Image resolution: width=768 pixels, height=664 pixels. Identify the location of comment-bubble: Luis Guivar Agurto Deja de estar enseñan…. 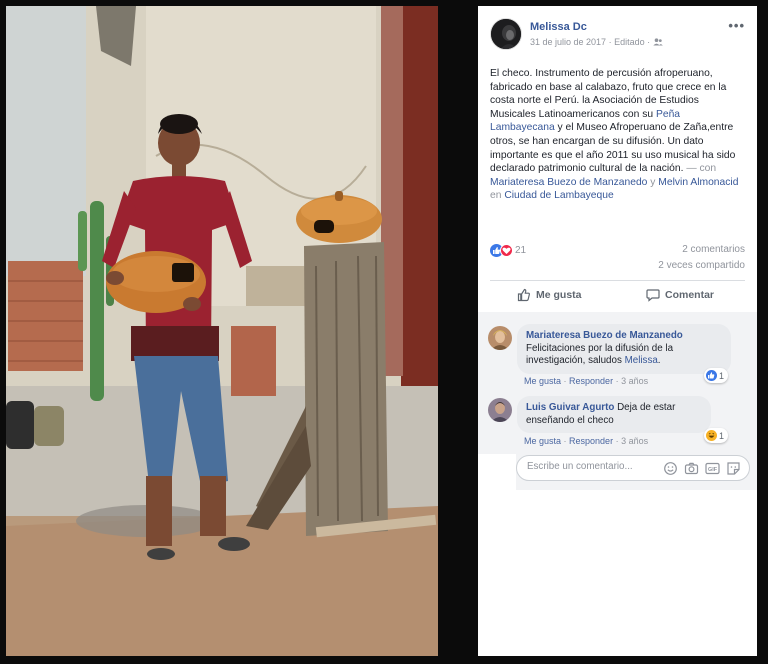
(614, 414).